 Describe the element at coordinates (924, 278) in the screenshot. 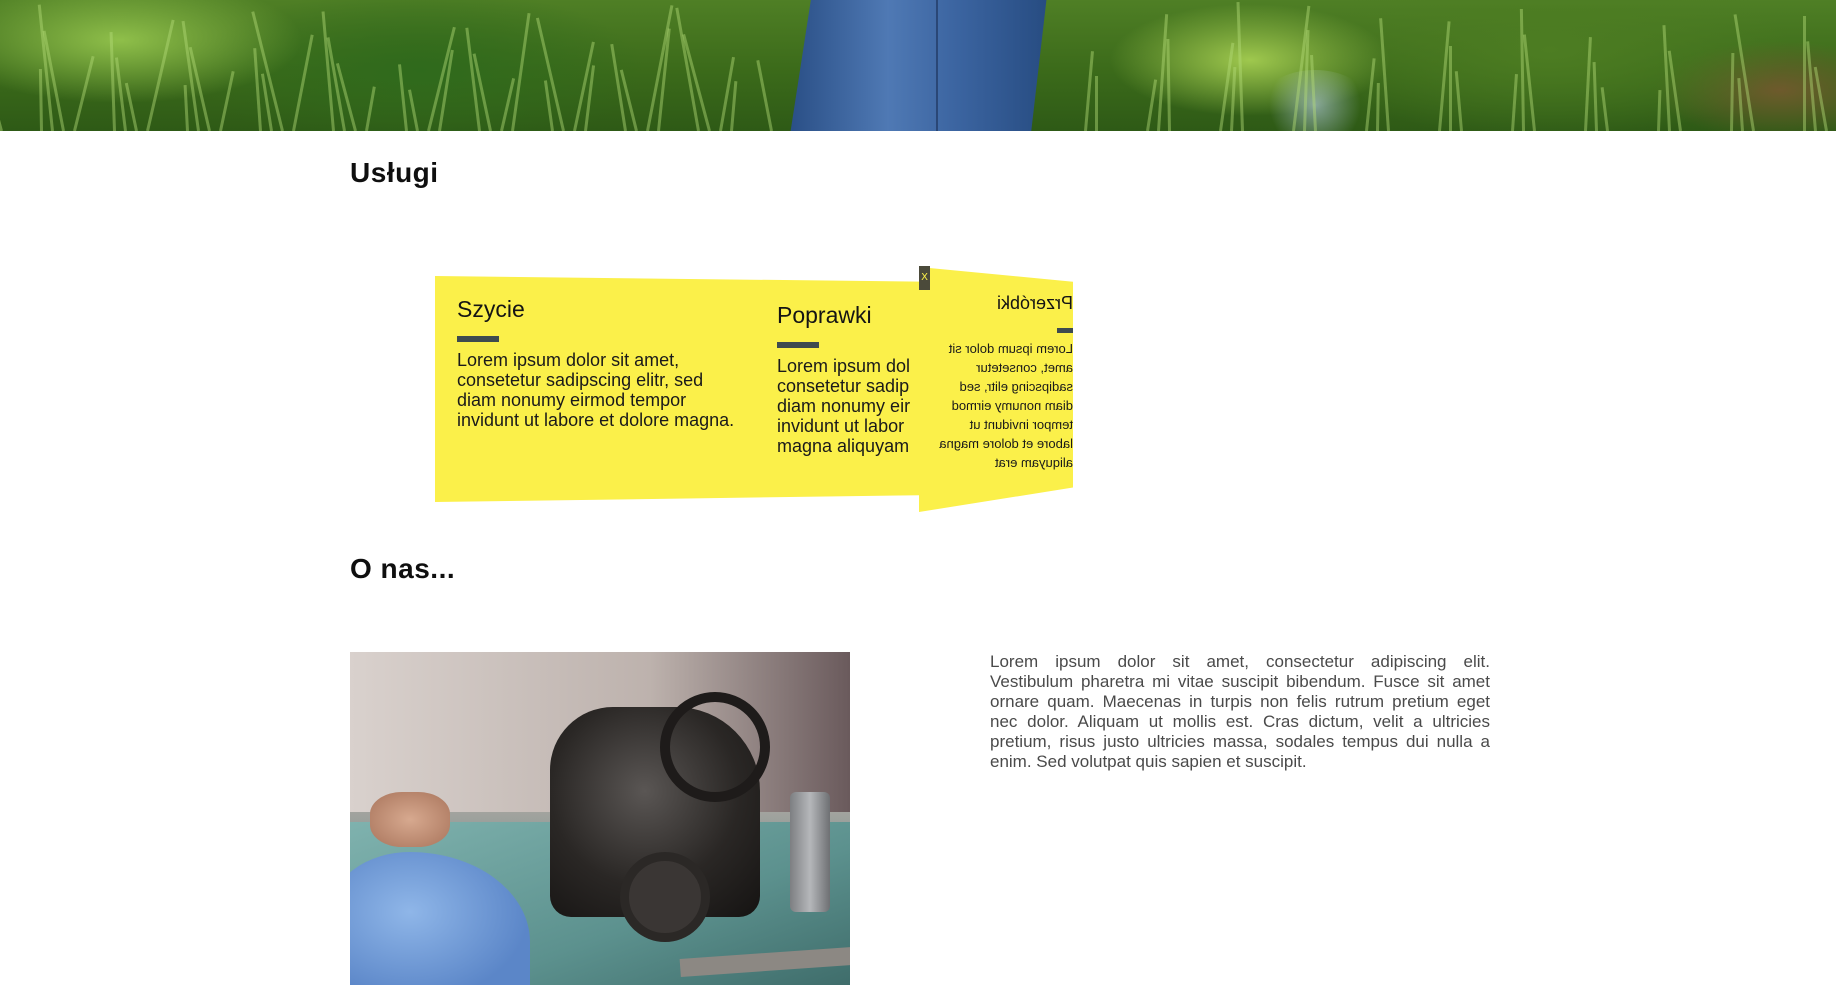

I see `close-button: X` at that location.